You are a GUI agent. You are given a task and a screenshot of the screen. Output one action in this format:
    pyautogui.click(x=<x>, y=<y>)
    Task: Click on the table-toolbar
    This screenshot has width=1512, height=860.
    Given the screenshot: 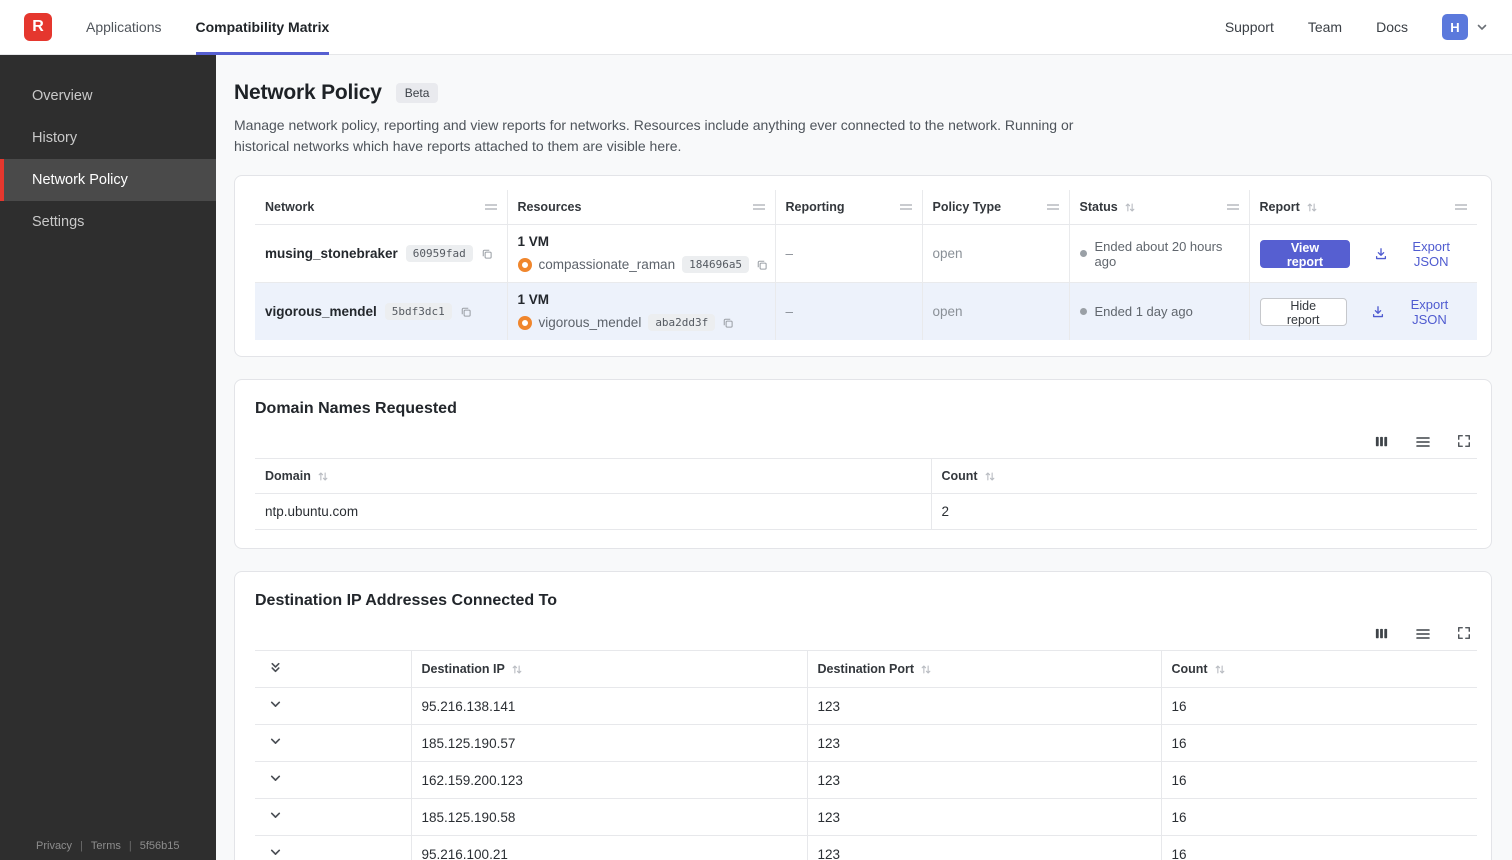 What is the action you would take?
    pyautogui.click(x=863, y=442)
    